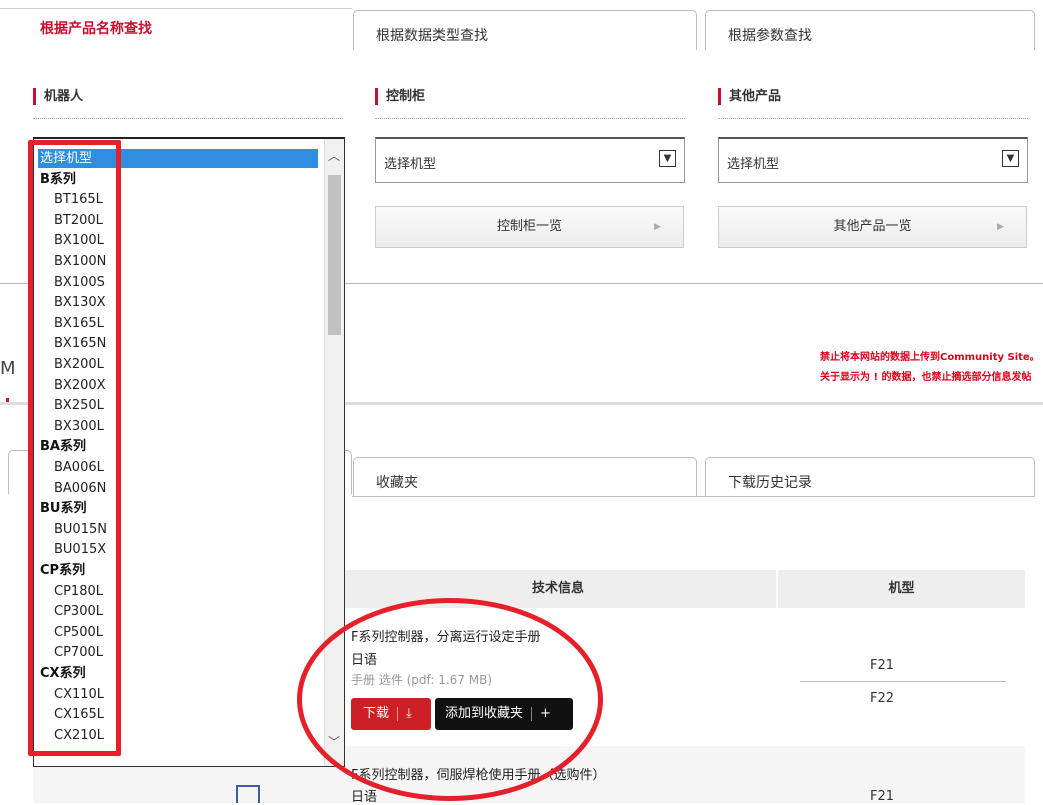 This screenshot has width=1043, height=805. I want to click on doc-language: 日语, so click(364, 797).